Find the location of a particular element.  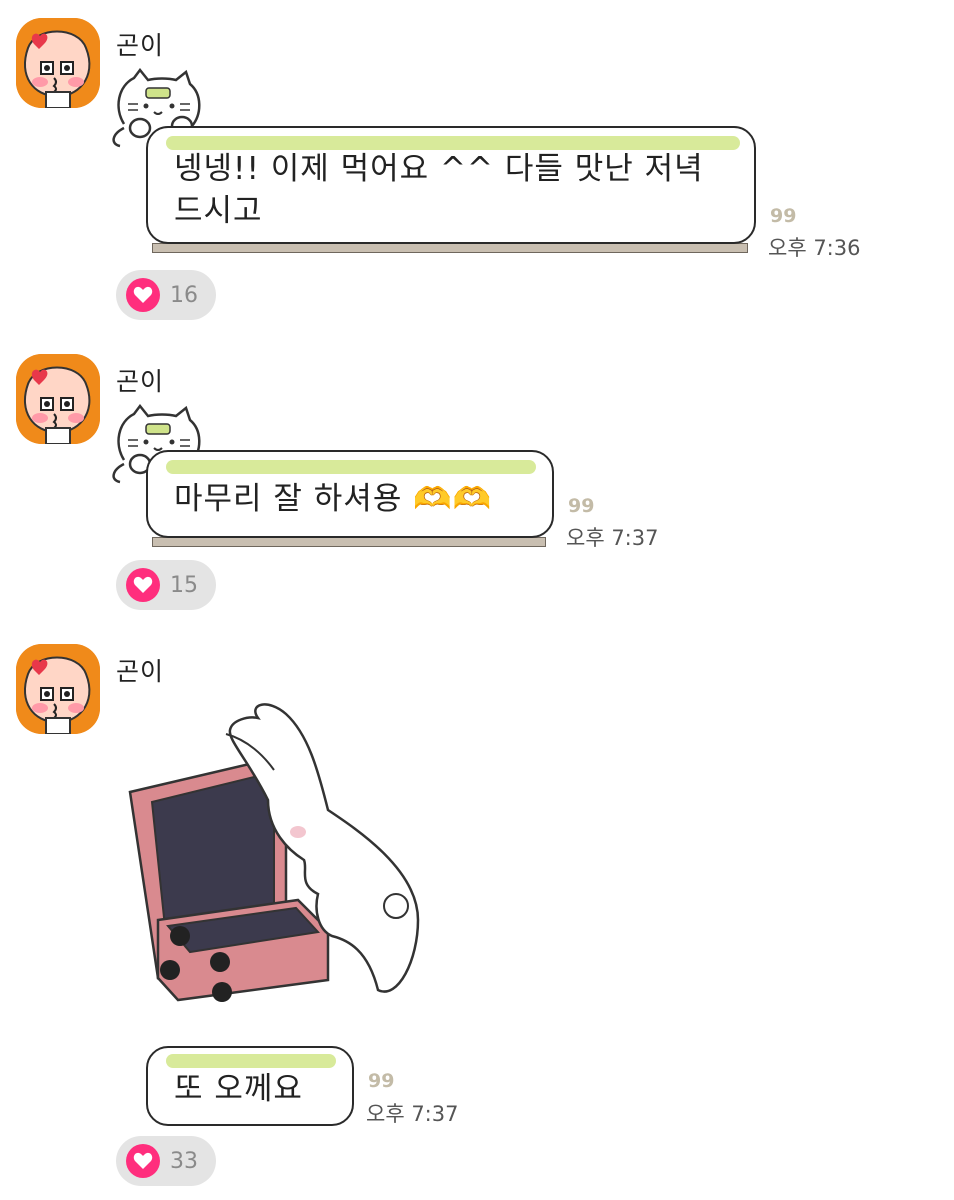

message-text: 또 오께요 is located at coordinates (238, 1089).